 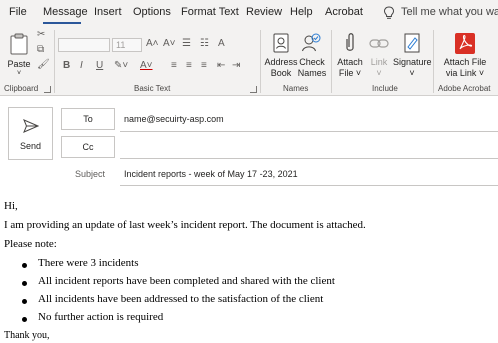 I want to click on group-label-adobe-acrobat: Adobe Acrobat, so click(x=464, y=88).